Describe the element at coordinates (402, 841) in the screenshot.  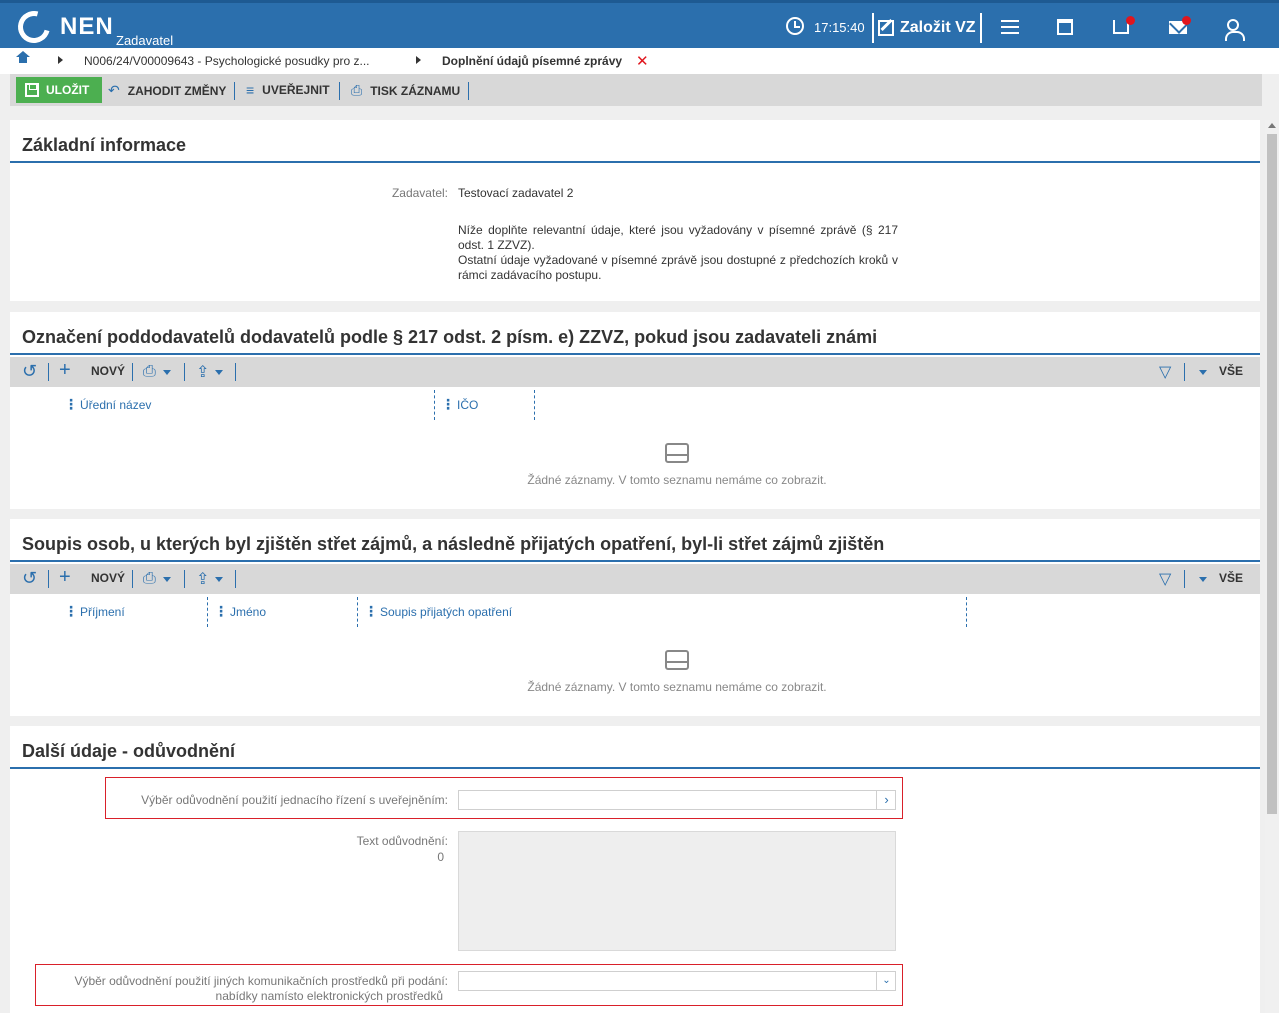
I see `justification-text-label: Text odůvodnění:` at that location.